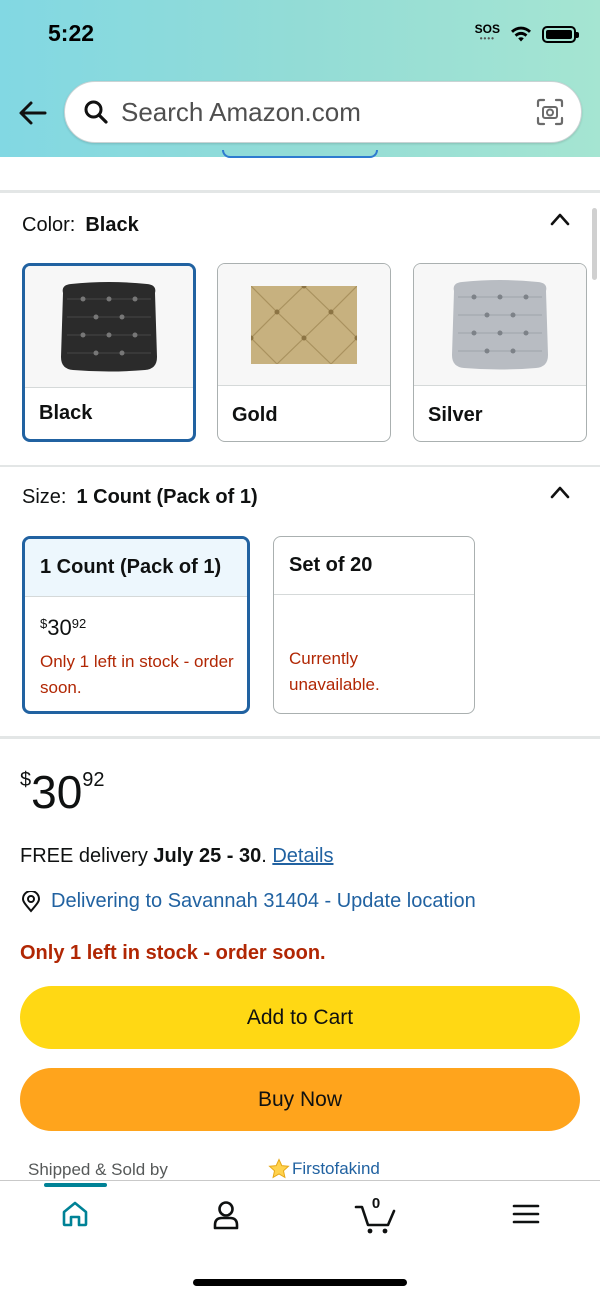 The height and width of the screenshot is (1299, 600). I want to click on wifi-icon, so click(521, 33).